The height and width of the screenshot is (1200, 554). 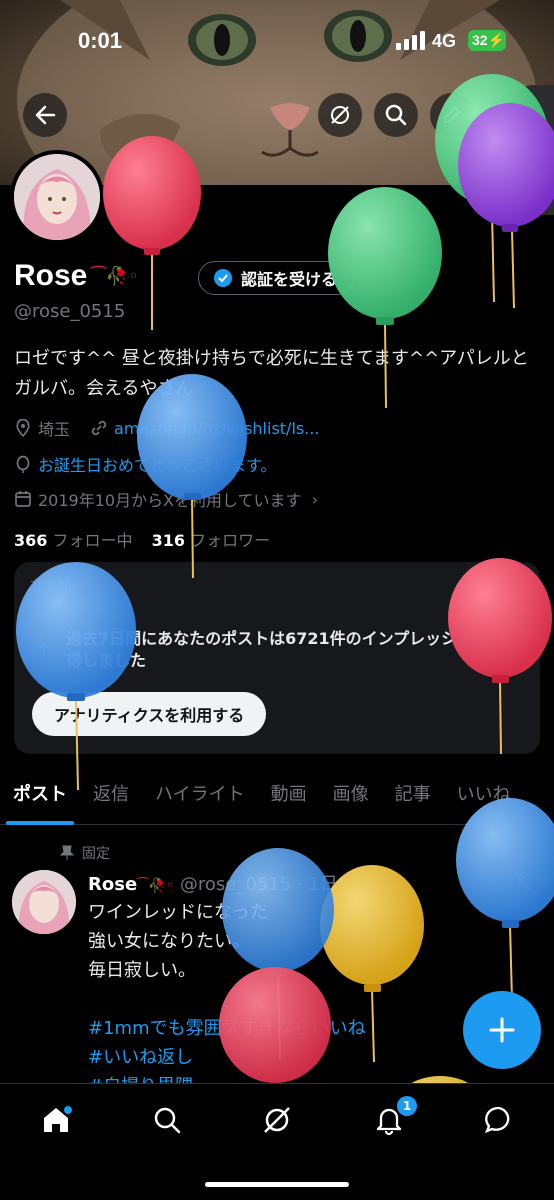 I want to click on compose-button, so click(x=502, y=1030).